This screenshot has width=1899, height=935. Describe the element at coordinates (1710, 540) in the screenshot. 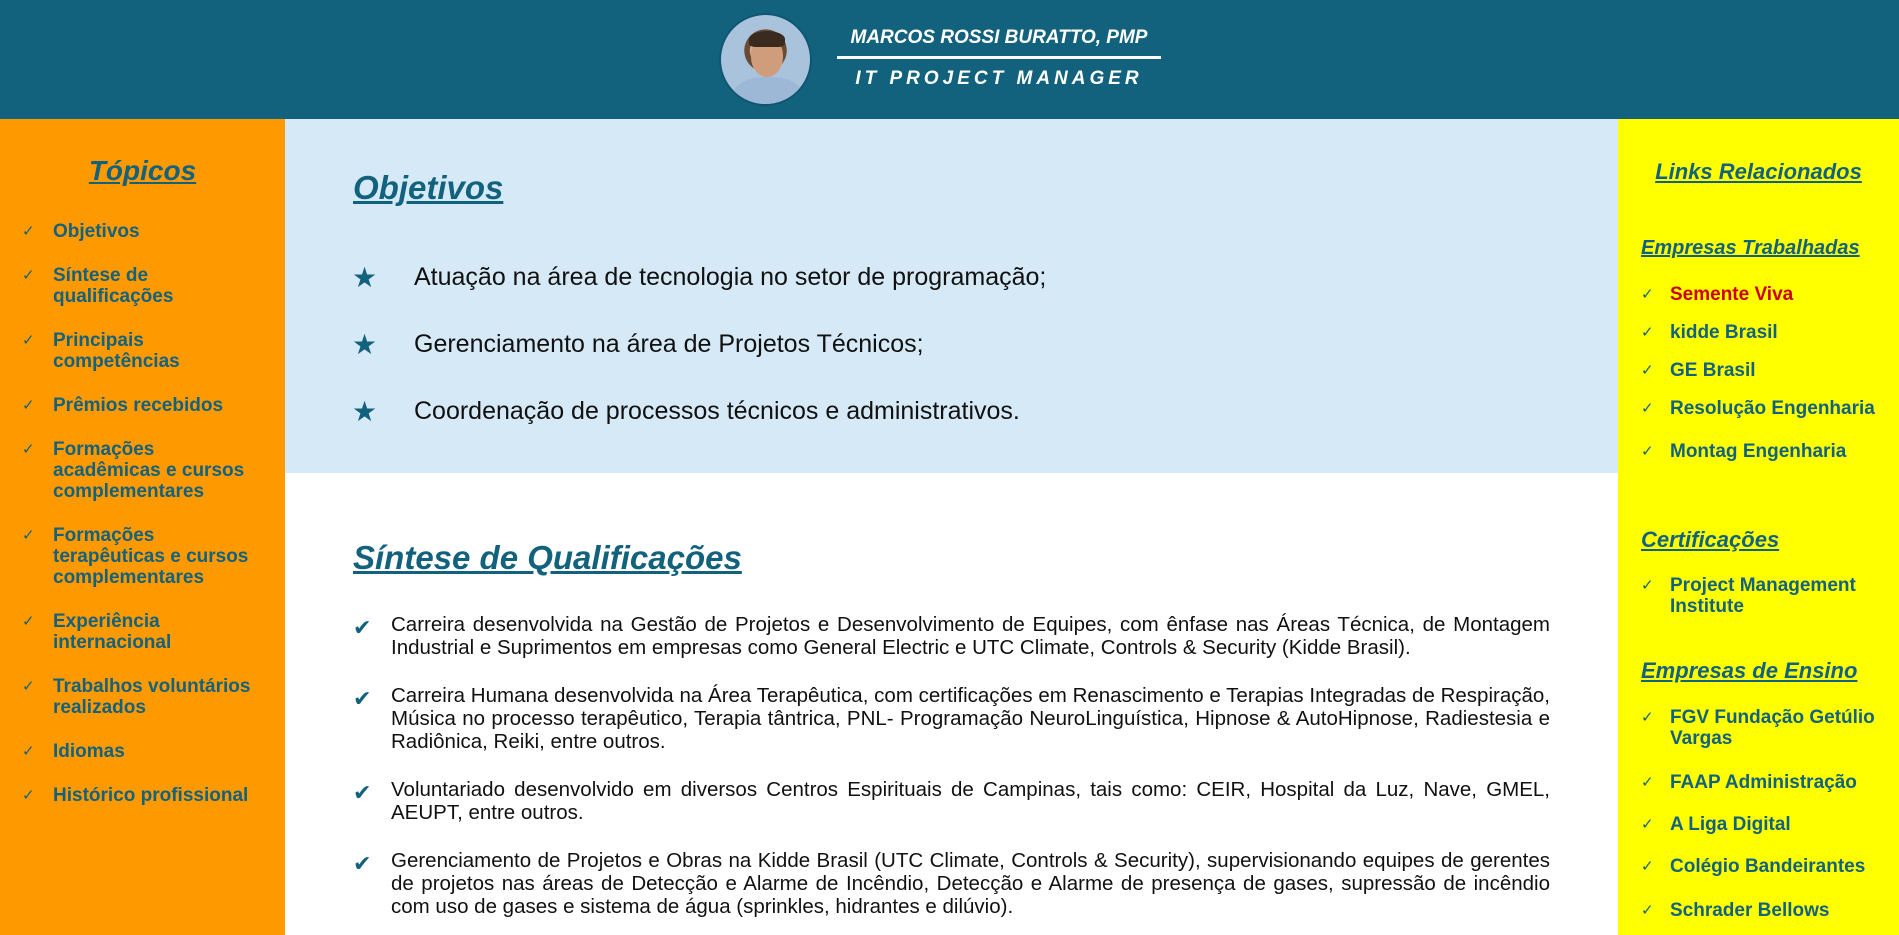

I see `certificacoes-heading: Certificações` at that location.